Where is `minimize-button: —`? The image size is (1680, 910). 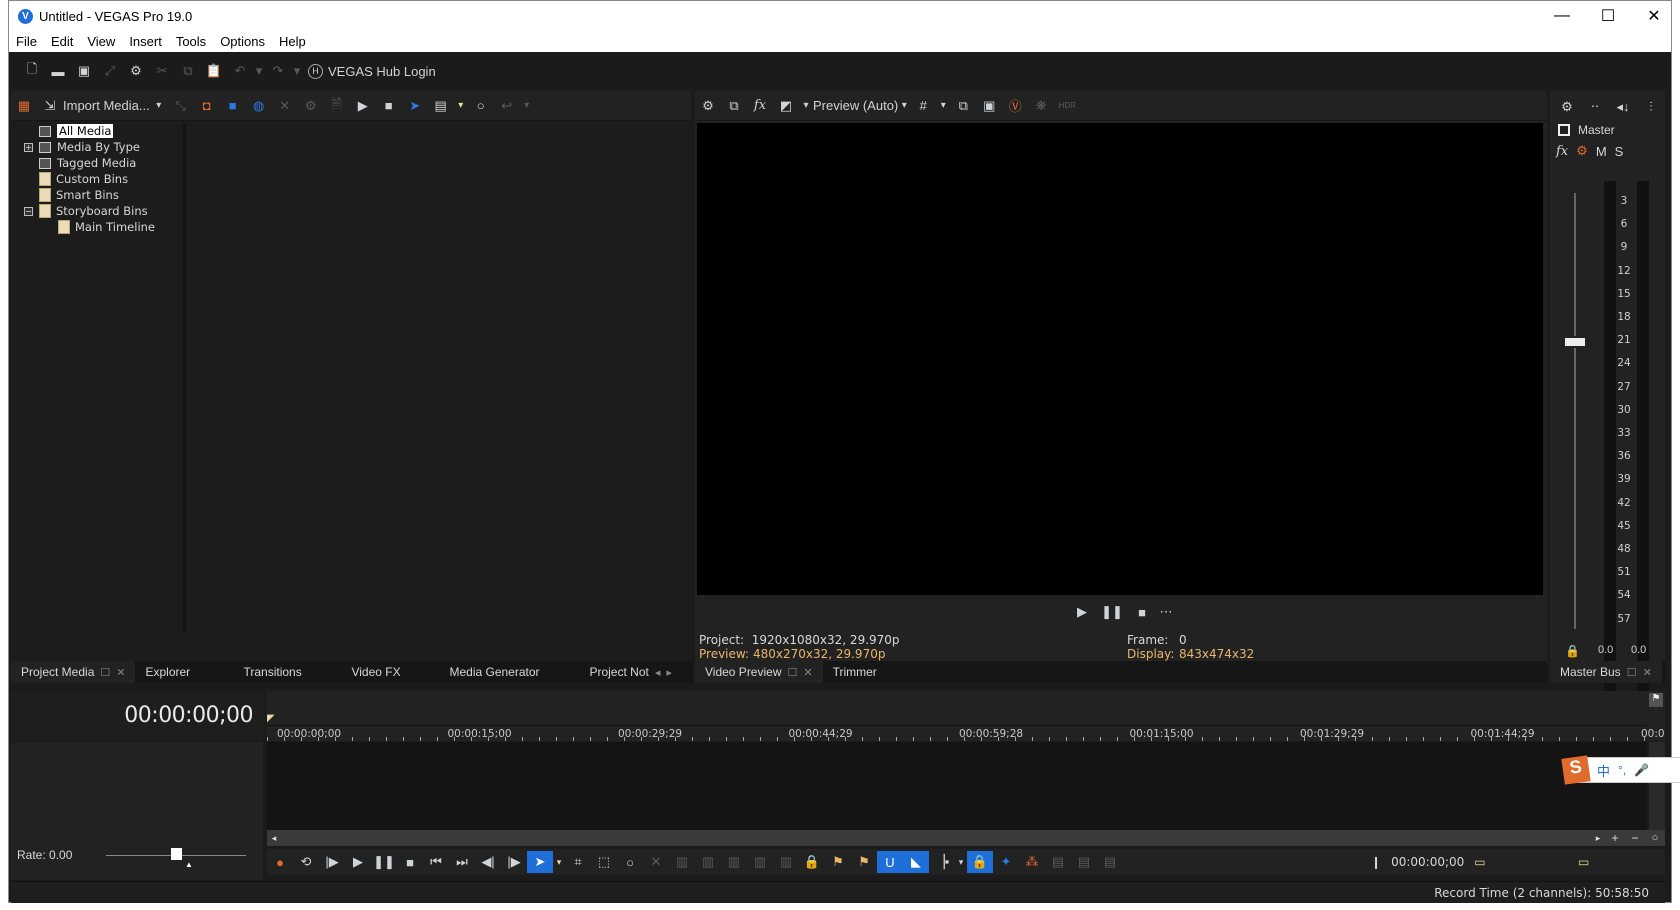
minimize-button: — is located at coordinates (1562, 16).